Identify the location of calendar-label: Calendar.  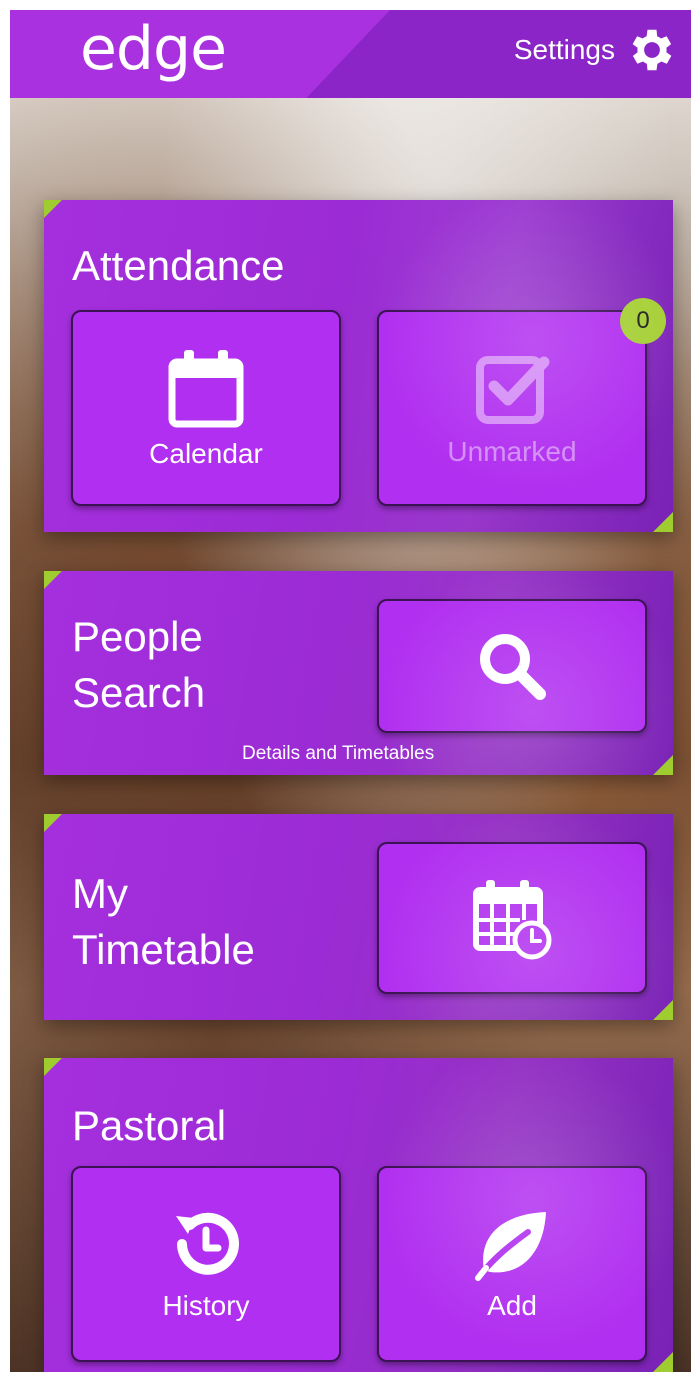
(206, 453).